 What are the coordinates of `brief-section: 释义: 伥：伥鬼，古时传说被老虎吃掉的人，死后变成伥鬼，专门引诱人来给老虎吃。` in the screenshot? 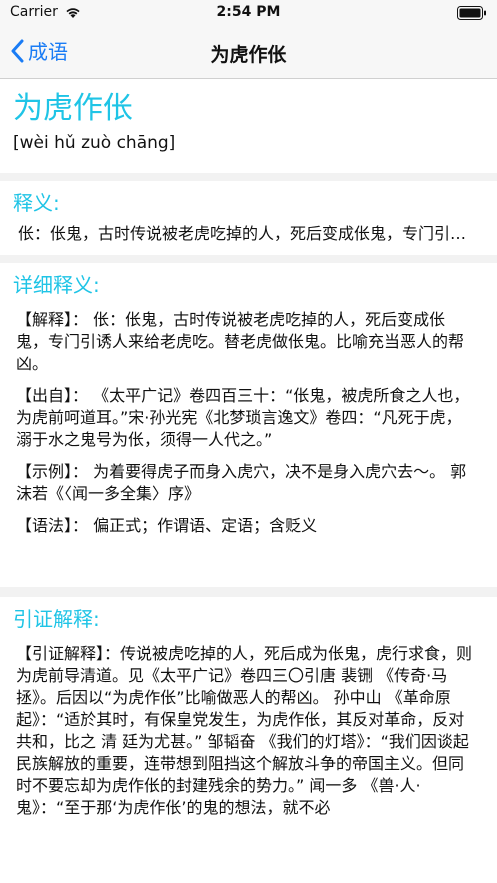 It's located at (248, 218).